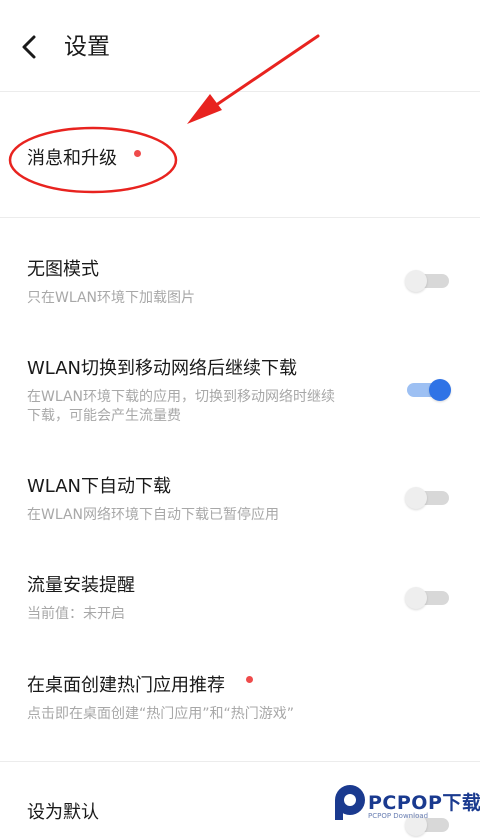 This screenshot has width=480, height=838. What do you see at coordinates (81, 585) in the screenshot?
I see `traffic-install-reminder-title: 流量安装提醒` at bounding box center [81, 585].